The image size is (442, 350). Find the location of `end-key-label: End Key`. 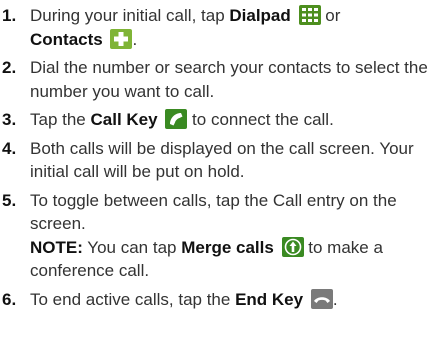

end-key-label: End Key is located at coordinates (269, 299).